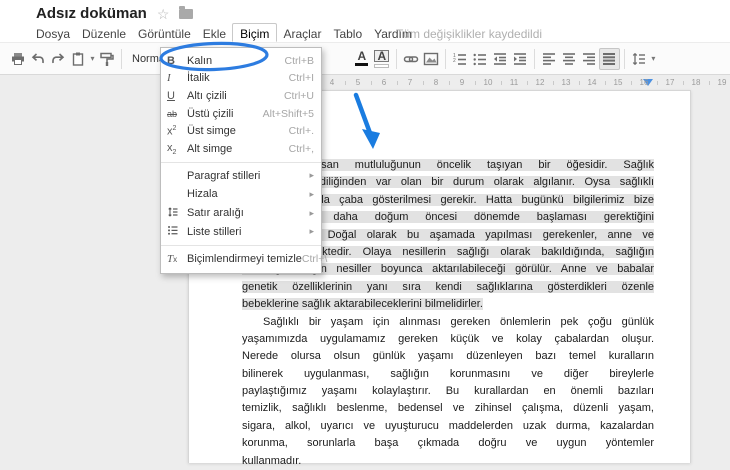  I want to click on justify-icon, so click(609, 58).